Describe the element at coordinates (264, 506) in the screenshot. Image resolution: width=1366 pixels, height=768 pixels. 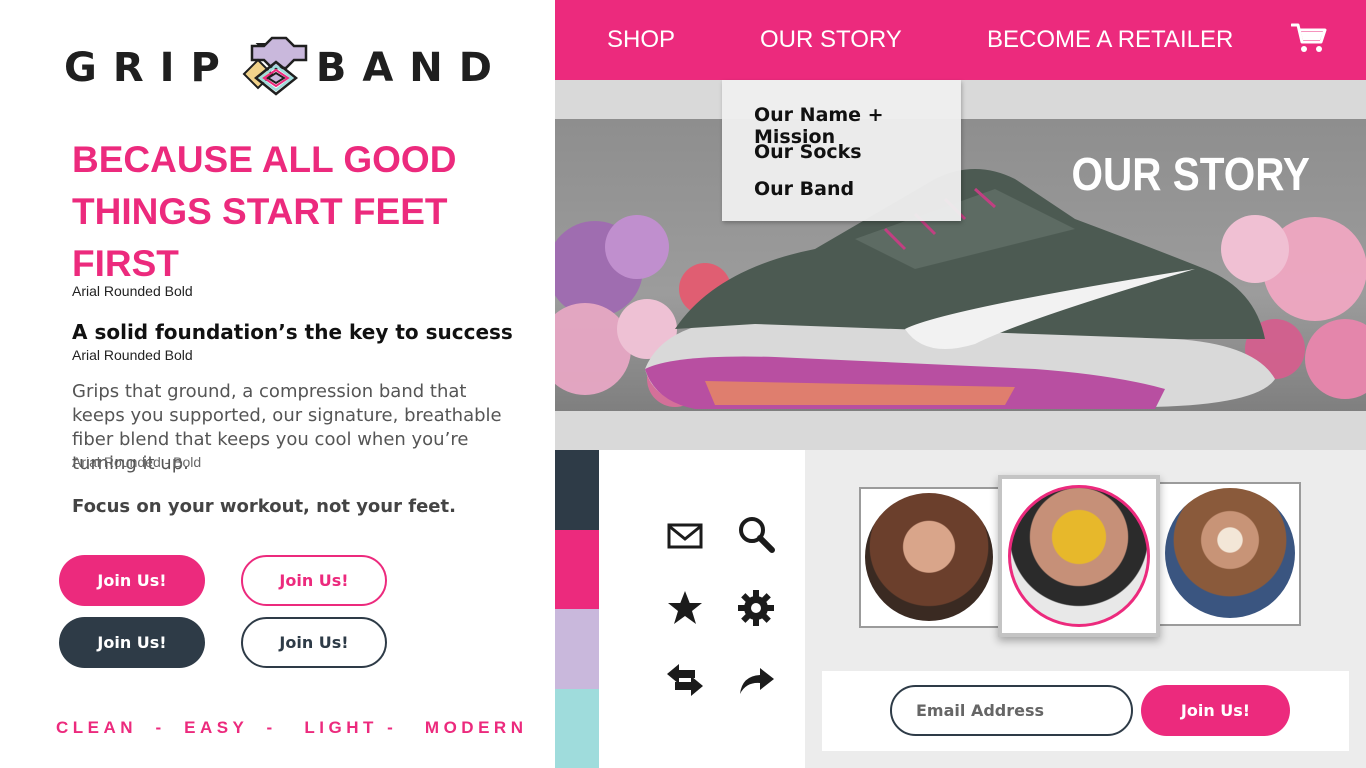
I see `focus-statement: Focus on your workout, not your feet.` at that location.